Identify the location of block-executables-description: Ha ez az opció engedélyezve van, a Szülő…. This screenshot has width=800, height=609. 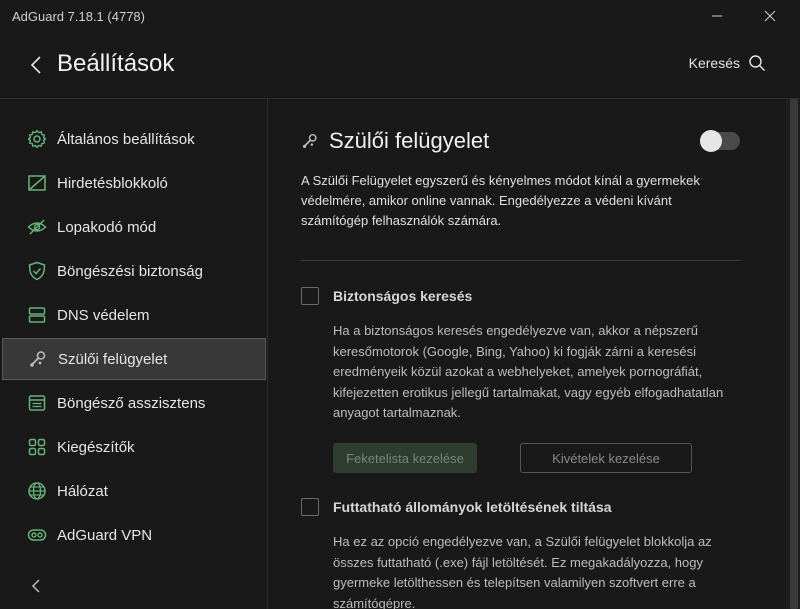
(522, 571).